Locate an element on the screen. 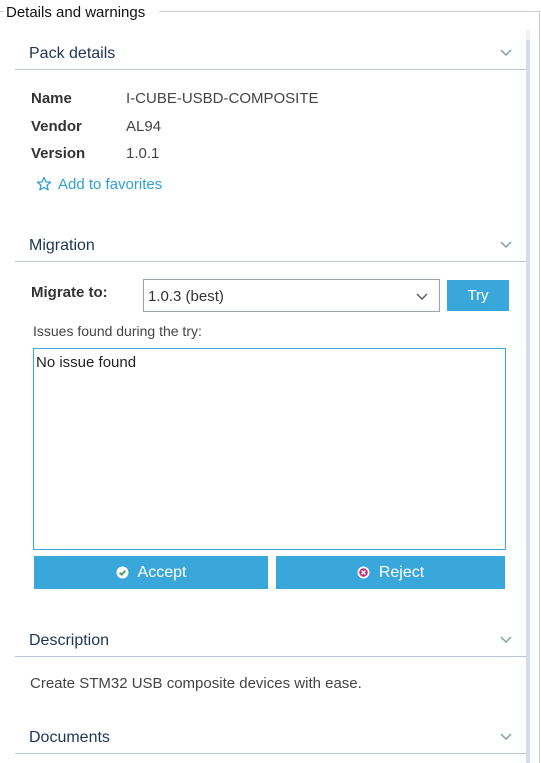 This screenshot has width=541, height=763. group-border-top is located at coordinates (349, 11).